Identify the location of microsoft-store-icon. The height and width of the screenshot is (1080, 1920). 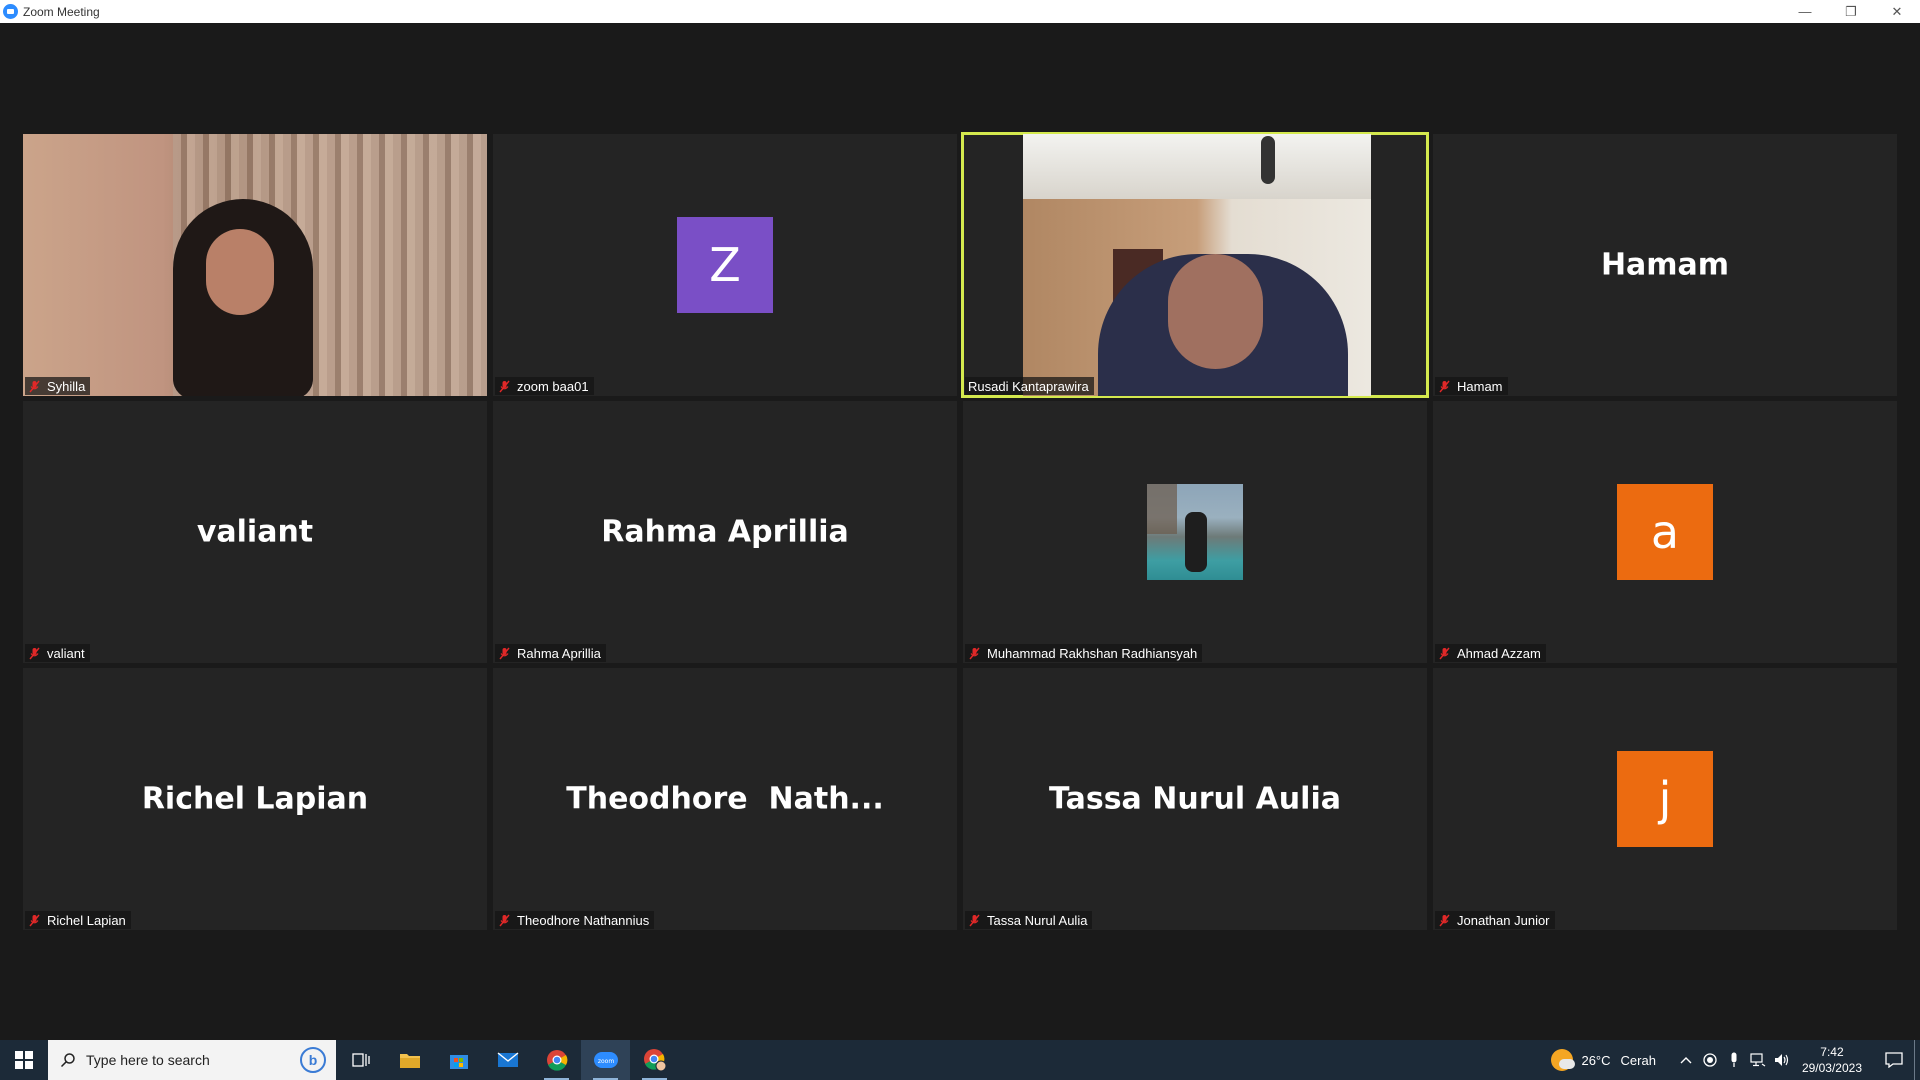
(458, 1060).